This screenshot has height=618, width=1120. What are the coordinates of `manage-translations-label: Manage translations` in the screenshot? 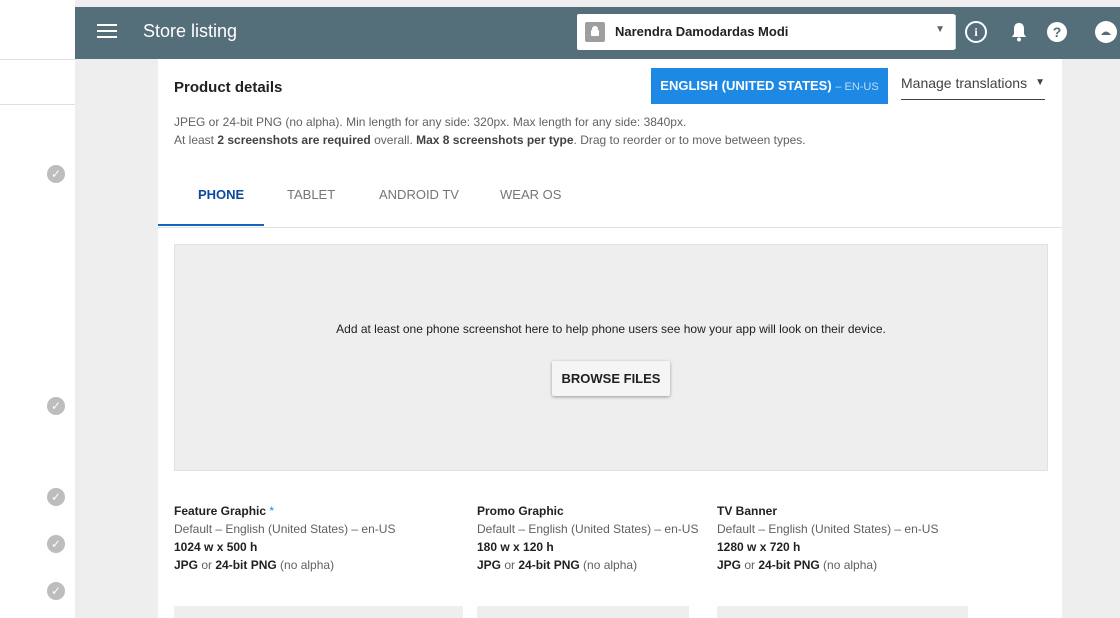 It's located at (964, 83).